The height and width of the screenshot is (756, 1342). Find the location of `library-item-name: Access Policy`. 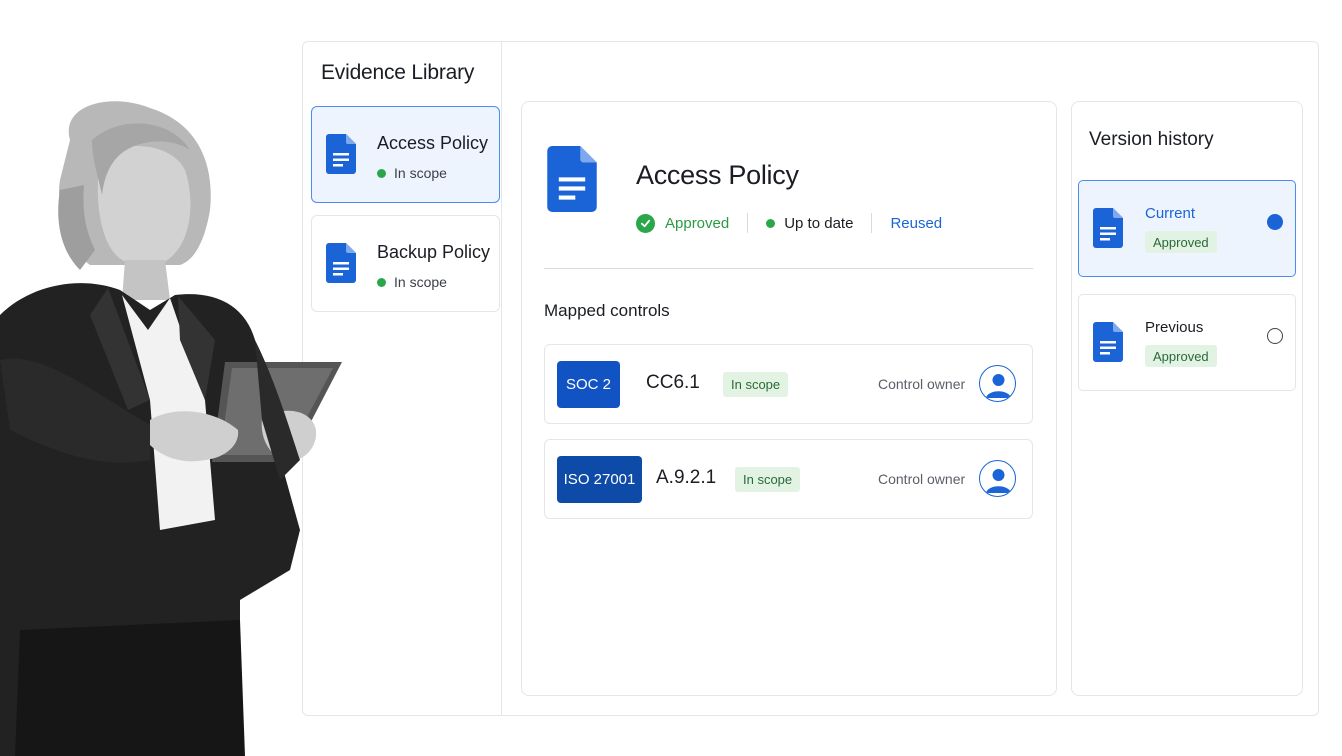

library-item-name: Access Policy is located at coordinates (433, 143).